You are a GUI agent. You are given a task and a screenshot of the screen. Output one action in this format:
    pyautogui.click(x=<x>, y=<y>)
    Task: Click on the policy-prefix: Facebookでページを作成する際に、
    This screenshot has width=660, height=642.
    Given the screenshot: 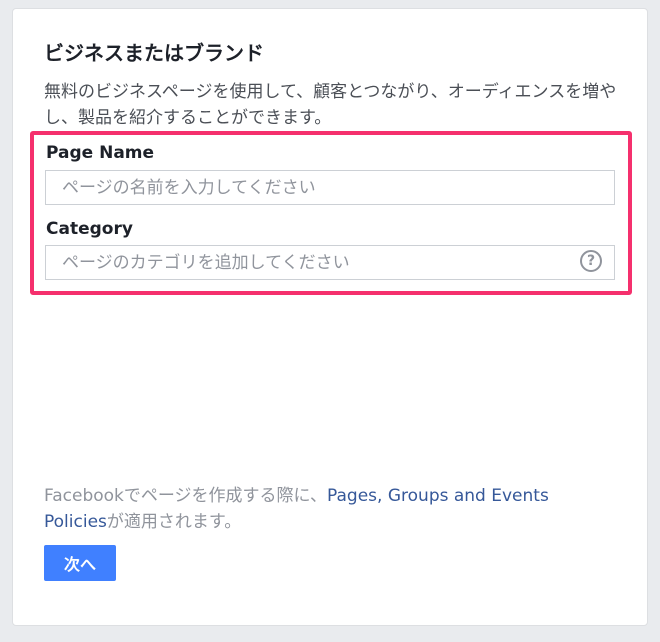 What is the action you would take?
    pyautogui.click(x=186, y=496)
    